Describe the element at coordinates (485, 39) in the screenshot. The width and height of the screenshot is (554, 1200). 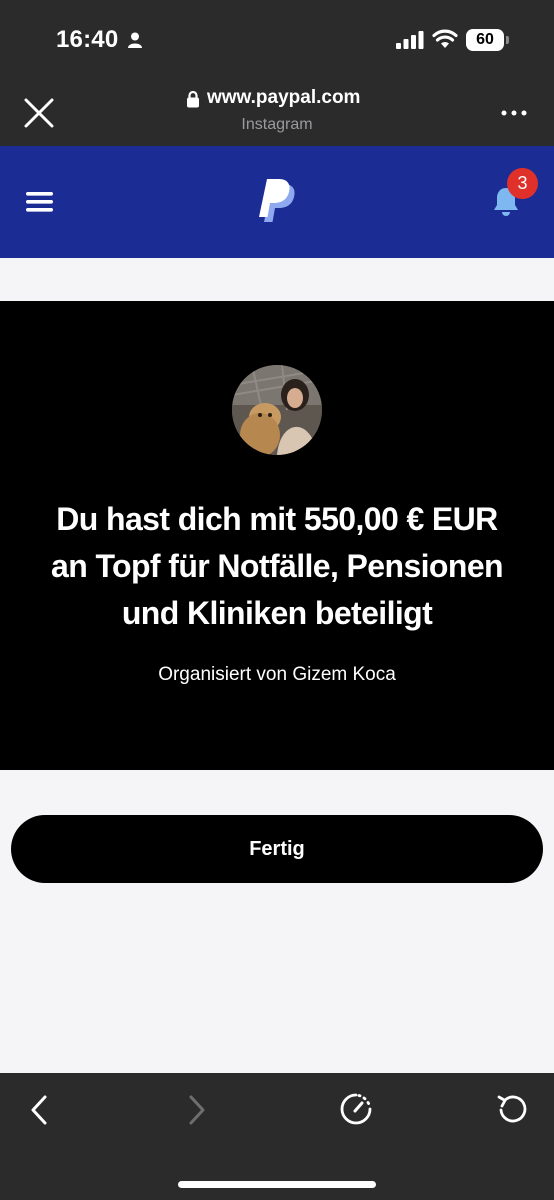
I see `battery-level: 60` at that location.